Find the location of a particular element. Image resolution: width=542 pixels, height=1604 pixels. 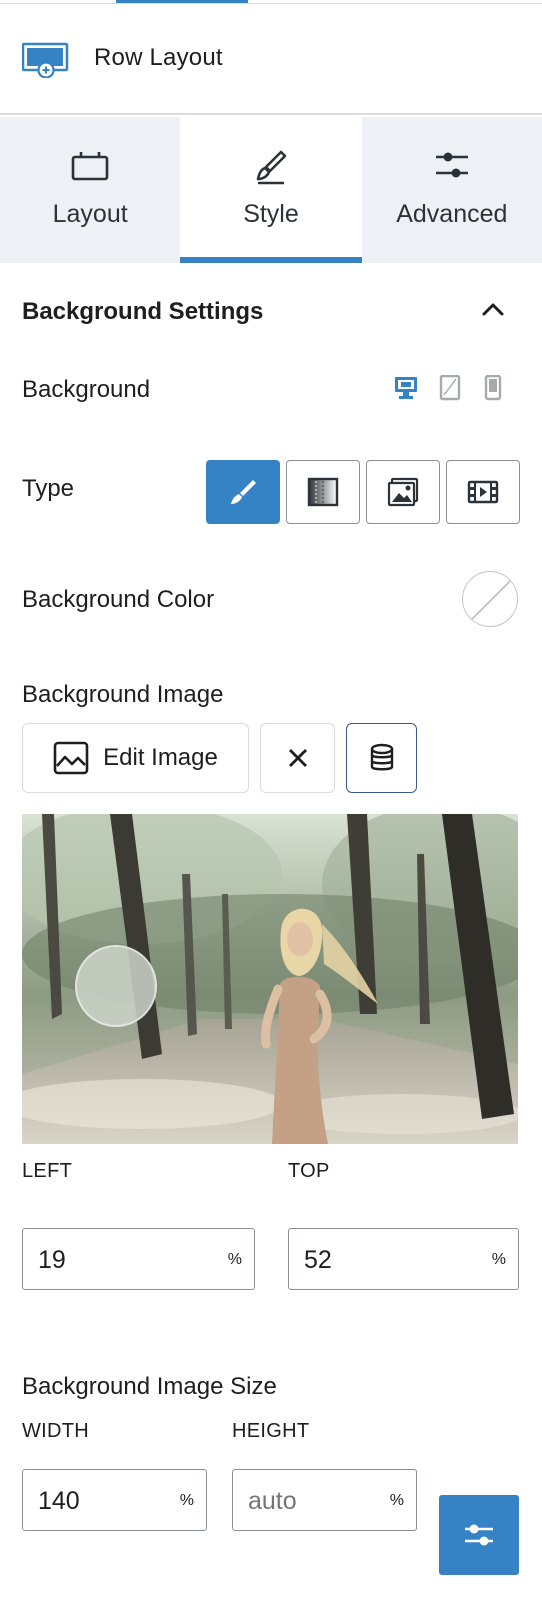

focal-top-input: 52 % is located at coordinates (403, 1259).